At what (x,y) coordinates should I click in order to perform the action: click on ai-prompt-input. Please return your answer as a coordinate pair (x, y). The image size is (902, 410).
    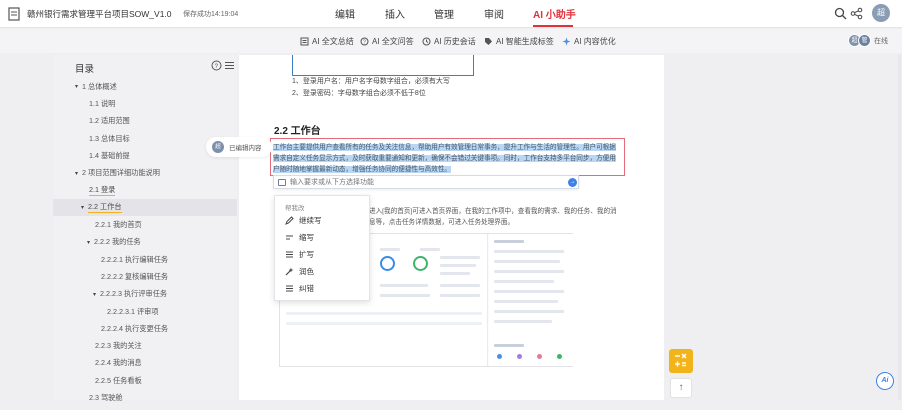
    Looking at the image, I should click on (425, 182).